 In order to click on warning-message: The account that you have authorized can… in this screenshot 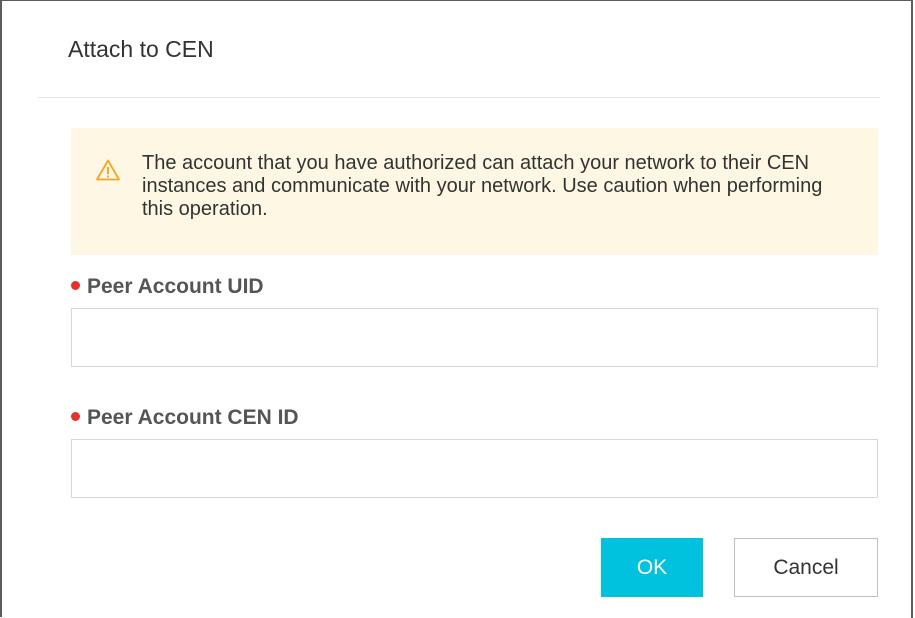, I will do `click(482, 186)`.